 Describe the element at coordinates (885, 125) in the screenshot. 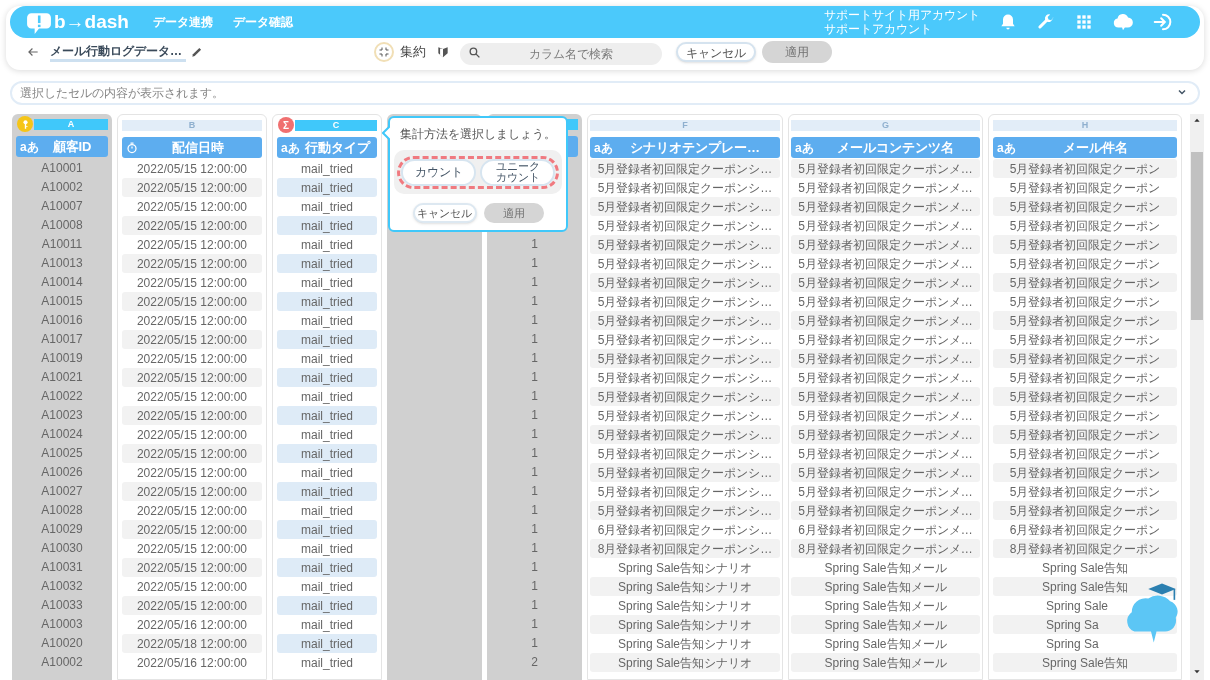

I see `column-letter-bar: G` at that location.